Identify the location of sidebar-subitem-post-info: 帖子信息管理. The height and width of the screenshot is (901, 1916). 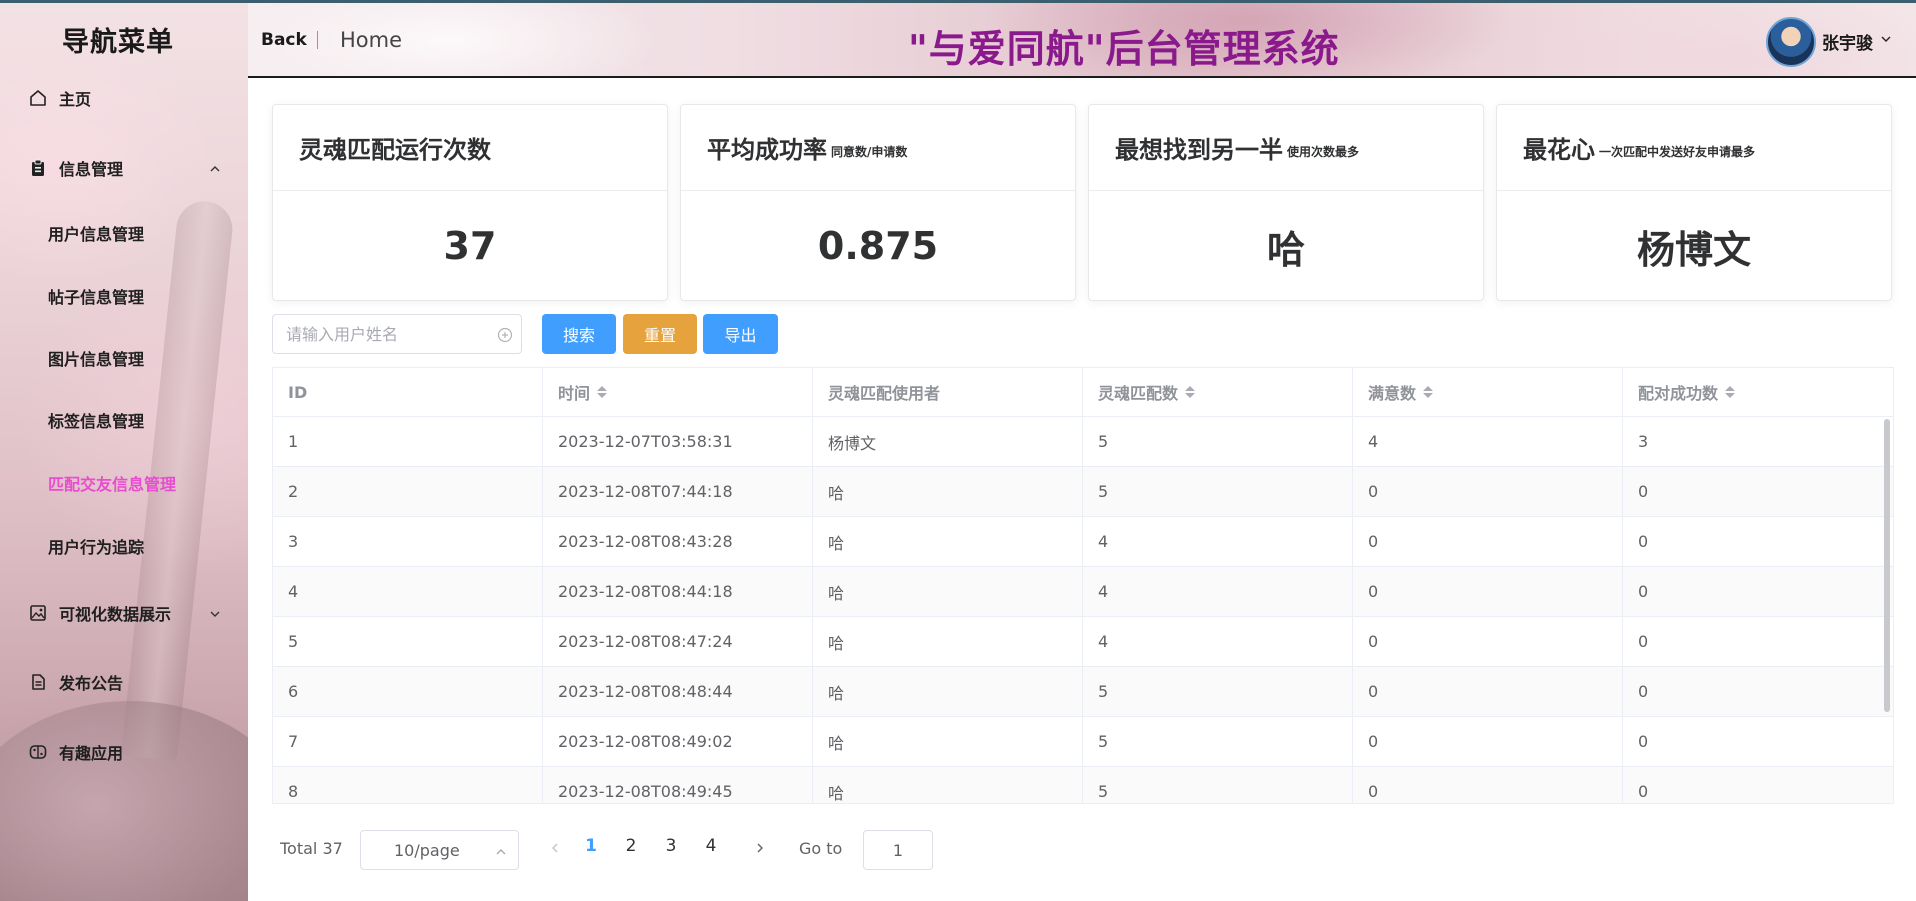
(124, 296).